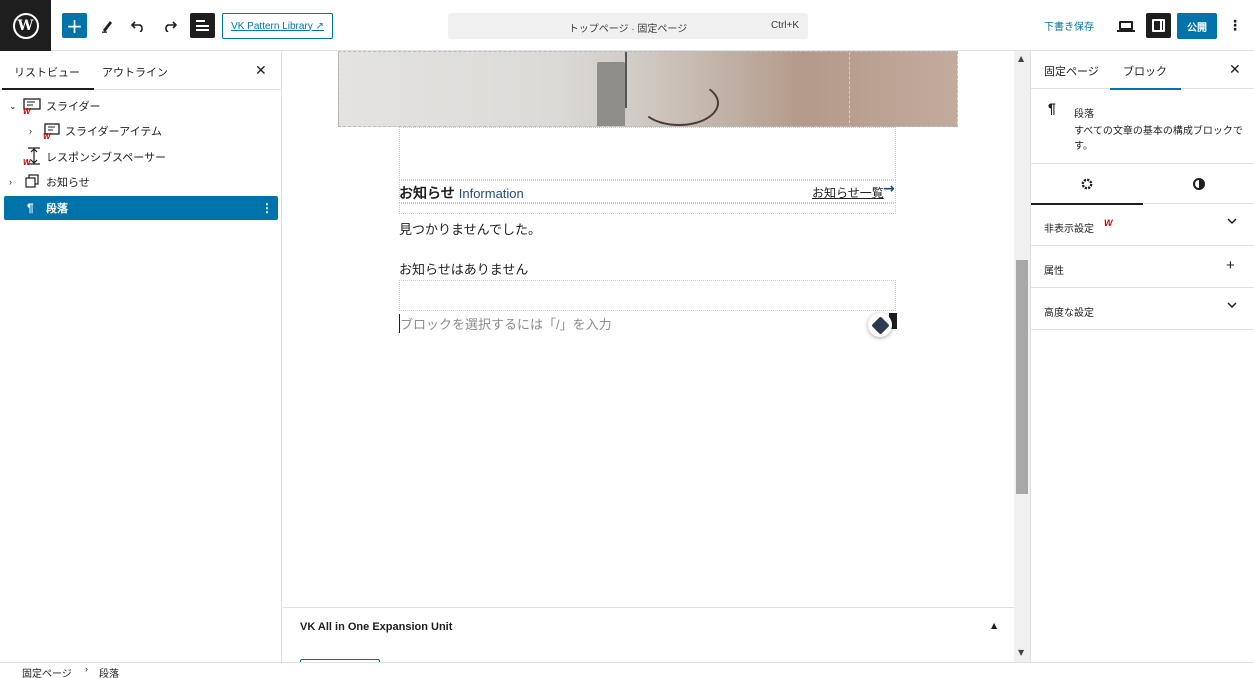  What do you see at coordinates (848, 192) in the screenshot?
I see `news-list-link: お知らせ一覧` at bounding box center [848, 192].